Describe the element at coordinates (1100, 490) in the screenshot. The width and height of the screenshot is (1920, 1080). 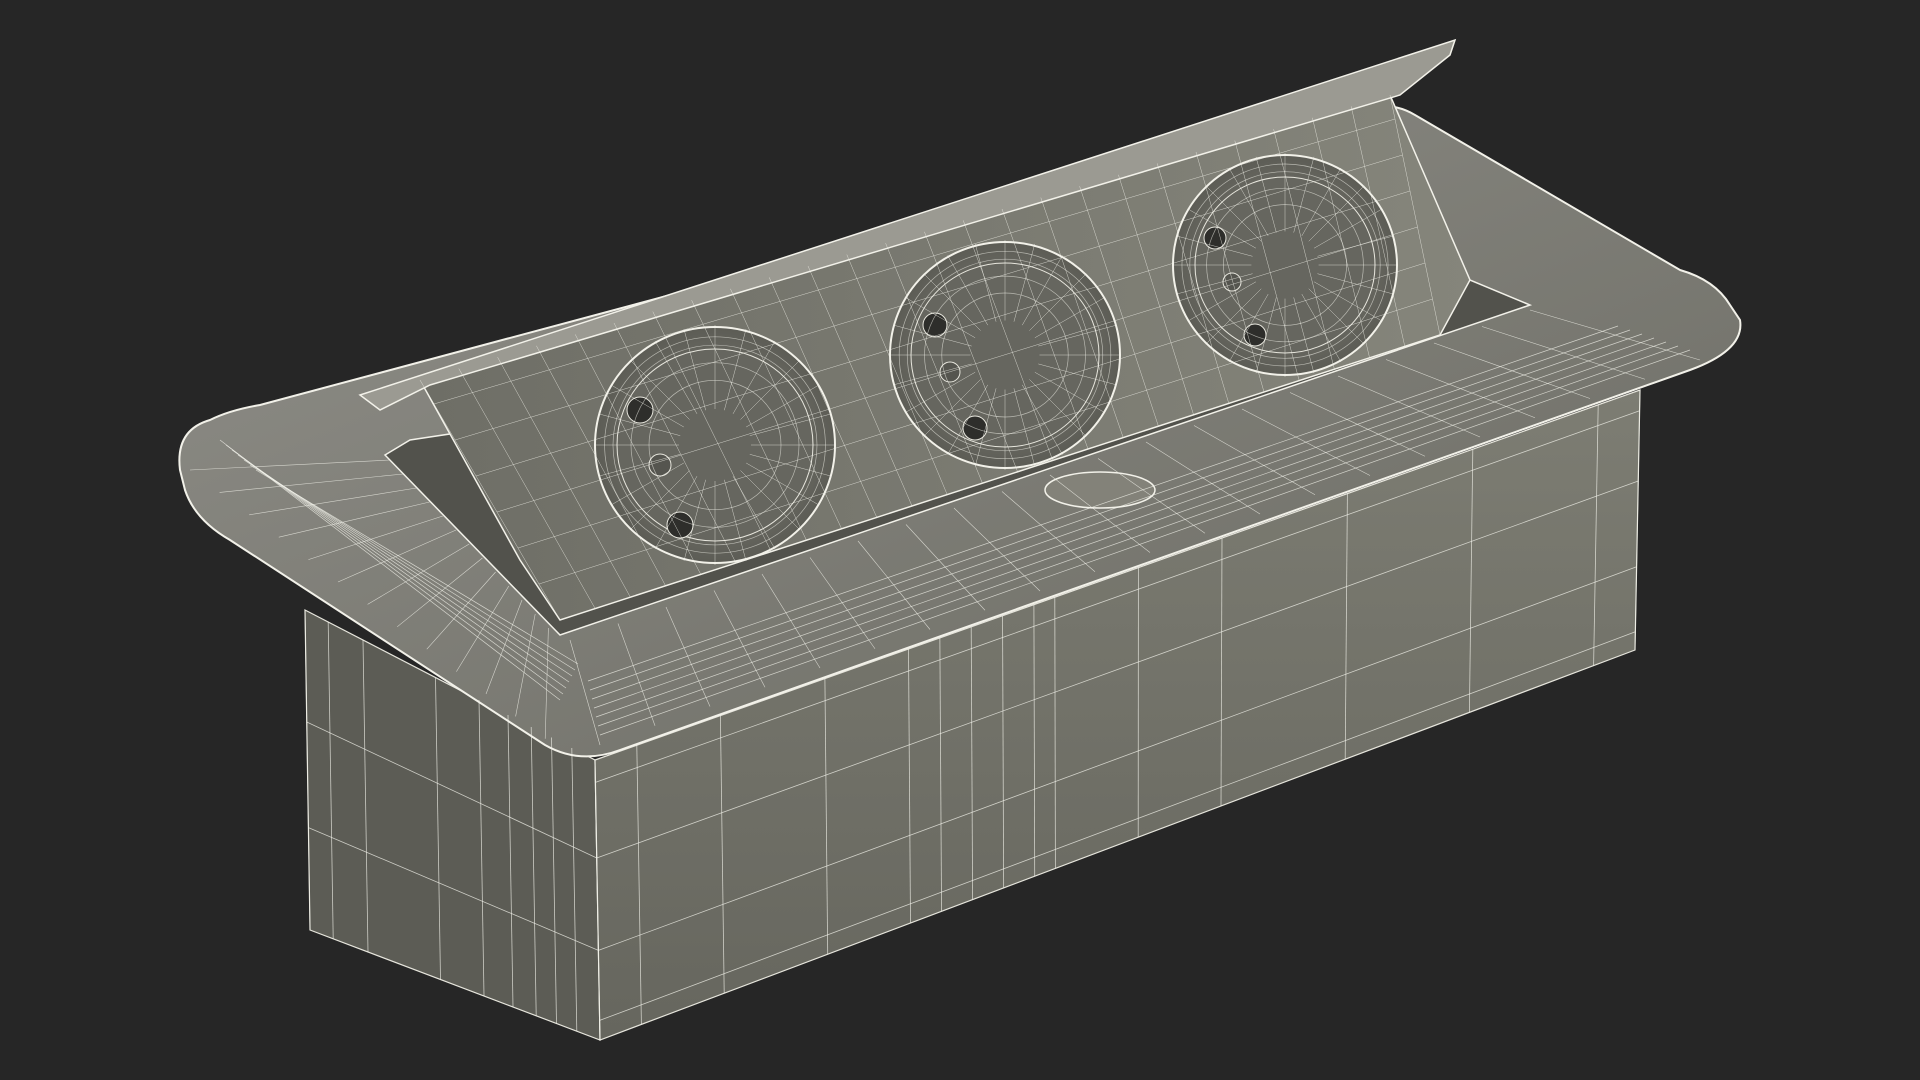
I see `release-button` at that location.